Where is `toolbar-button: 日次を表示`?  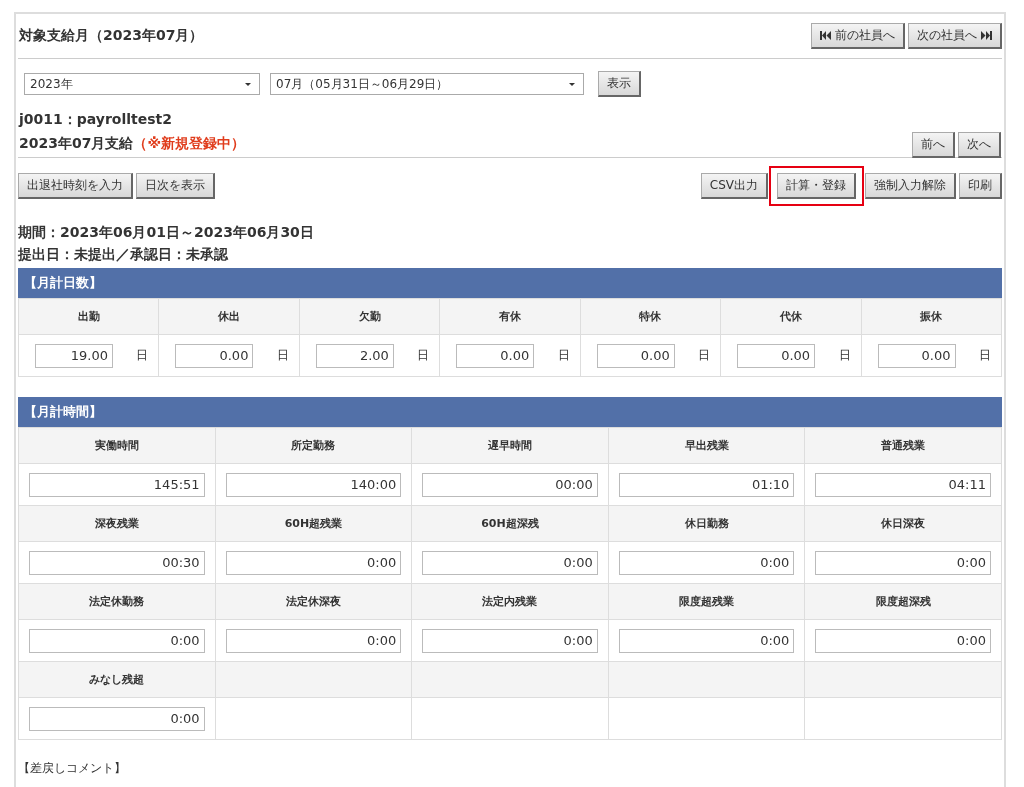 toolbar-button: 日次を表示 is located at coordinates (175, 186).